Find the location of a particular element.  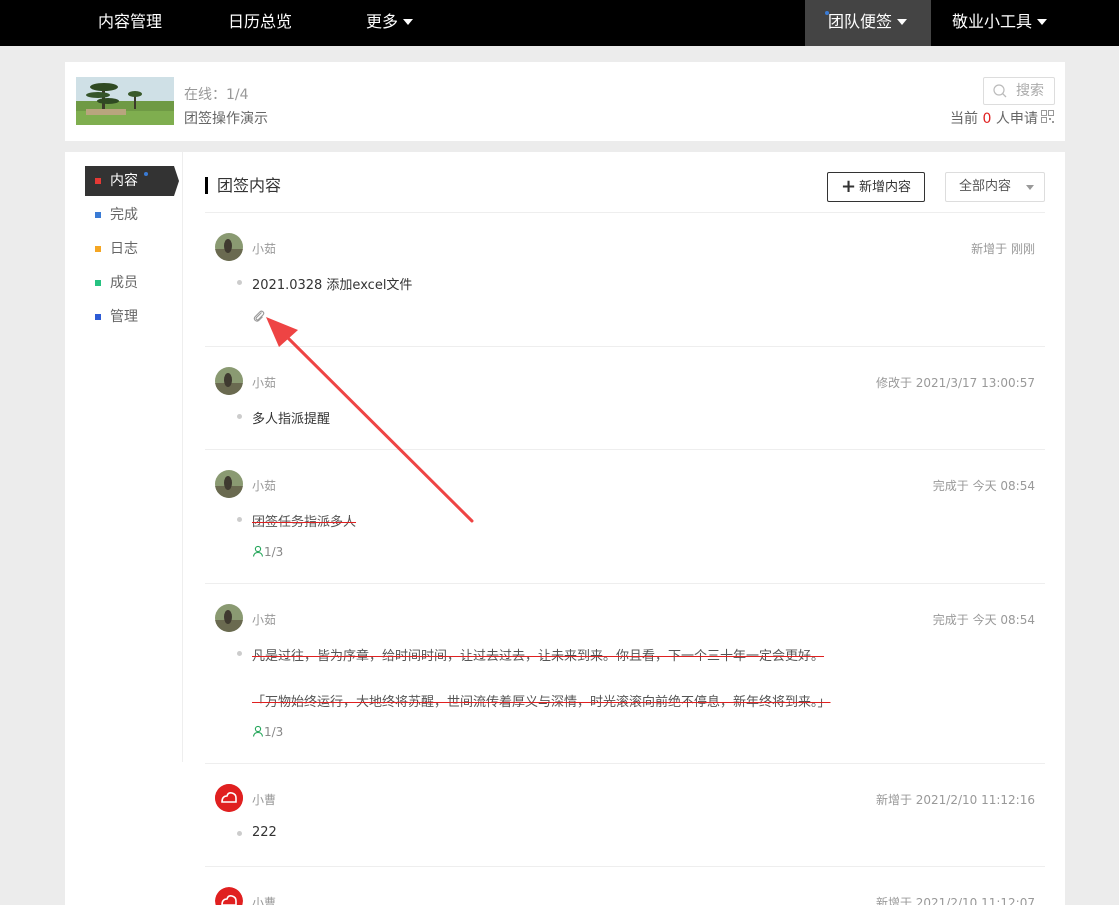

add-content-button: + 新增内容 is located at coordinates (876, 187).